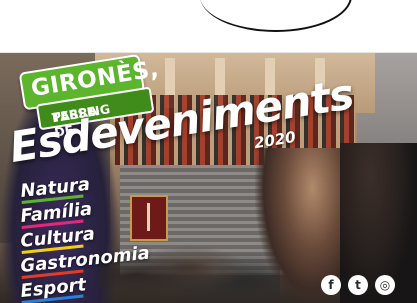  What do you see at coordinates (276, 16) in the screenshot?
I see `decorative-curve` at bounding box center [276, 16].